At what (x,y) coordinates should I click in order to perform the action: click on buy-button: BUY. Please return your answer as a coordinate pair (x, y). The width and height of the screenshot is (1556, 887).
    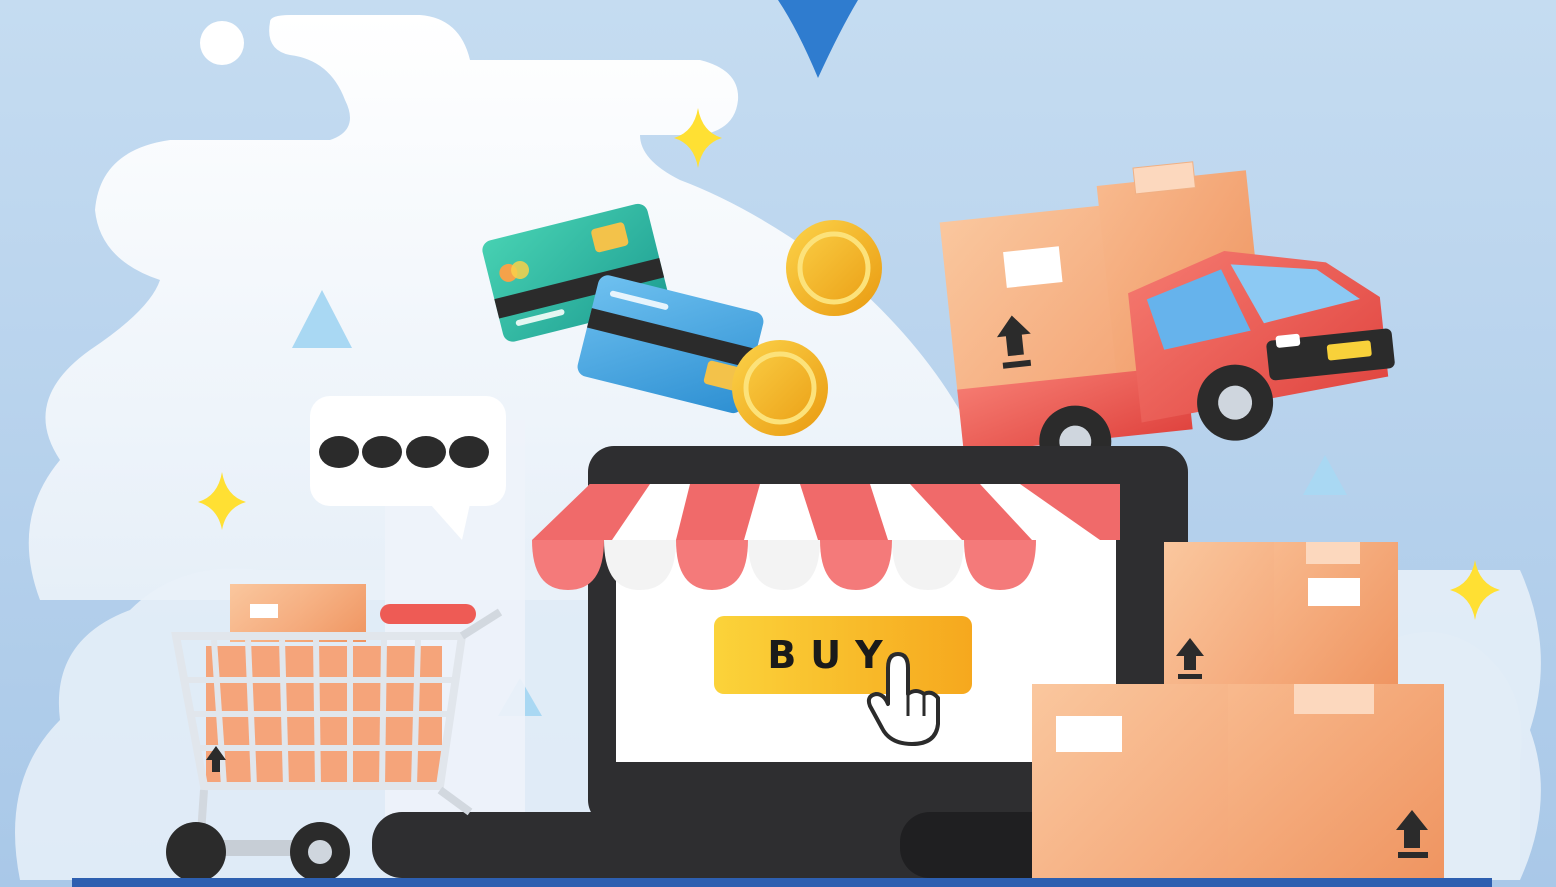
    Looking at the image, I should click on (843, 655).